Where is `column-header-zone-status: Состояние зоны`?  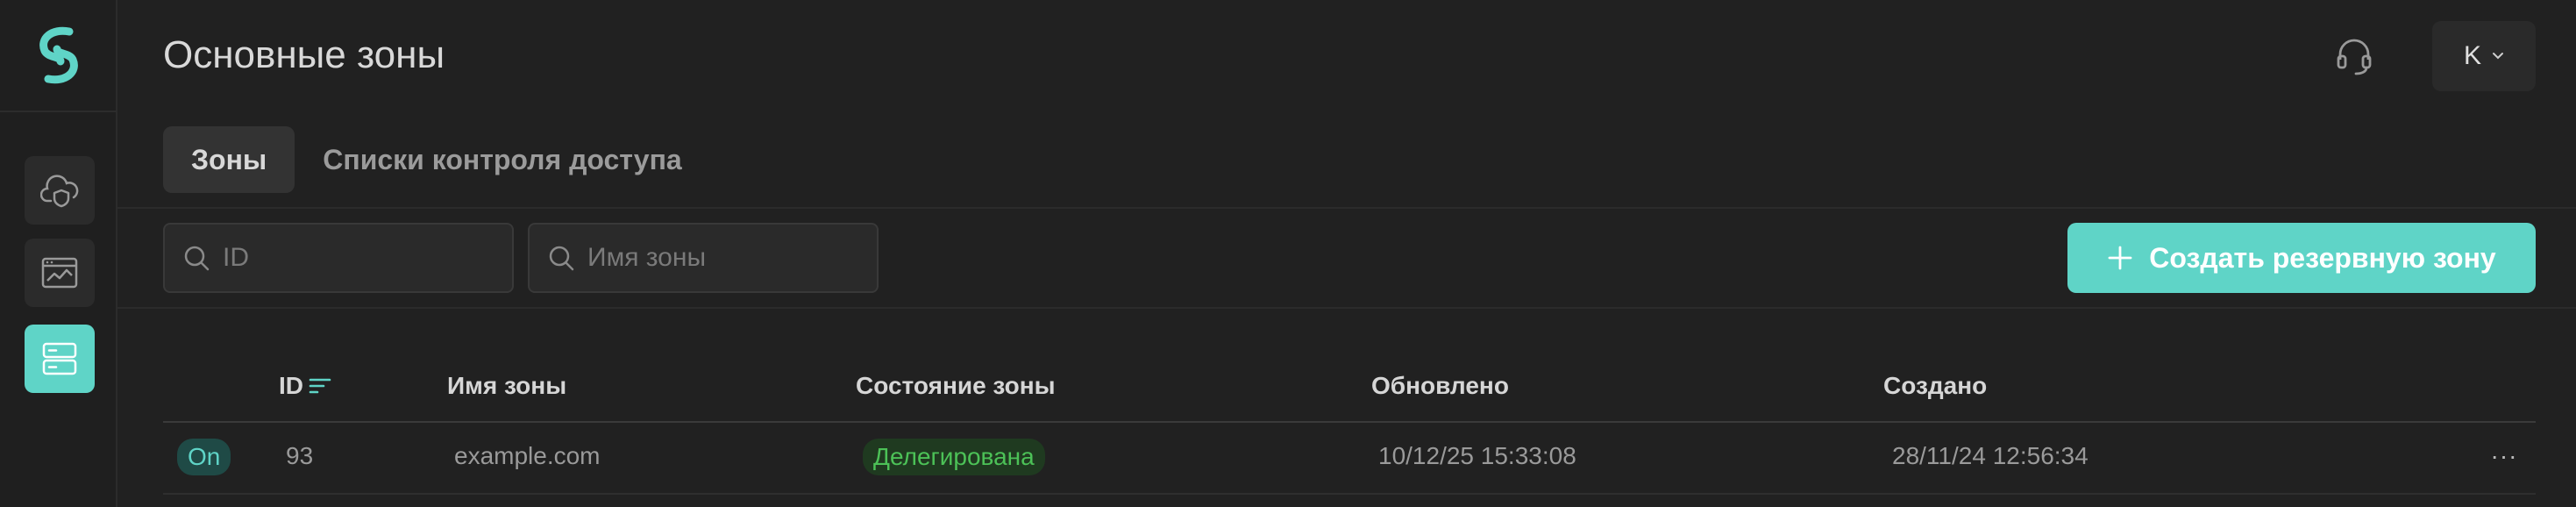 column-header-zone-status: Состояние зоны is located at coordinates (956, 386).